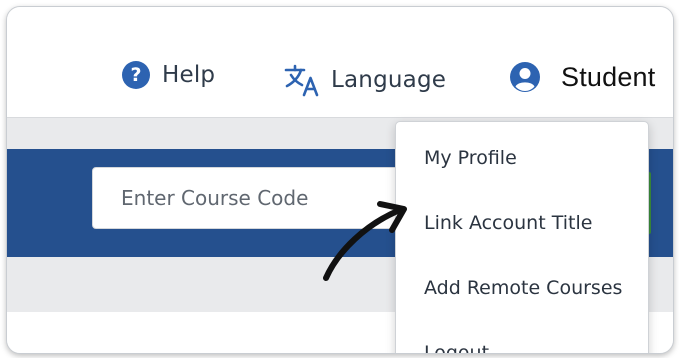 Image resolution: width=679 pixels, height=358 pixels. I want to click on help-label: Help, so click(189, 75).